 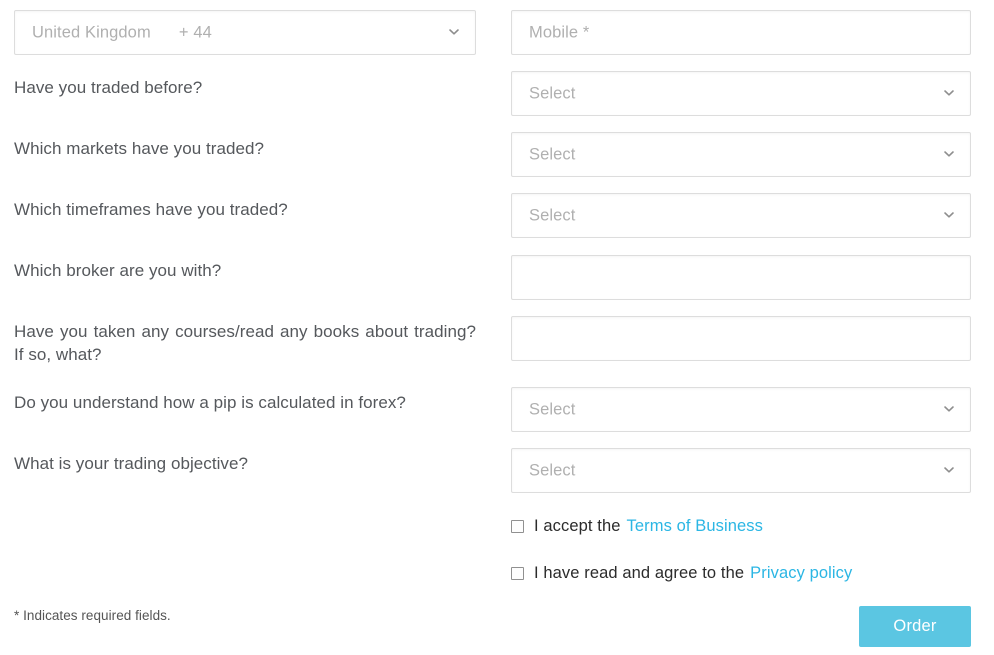 What do you see at coordinates (151, 209) in the screenshot?
I see `question-label-timeframes-traded: Which timeframes have you traded?` at bounding box center [151, 209].